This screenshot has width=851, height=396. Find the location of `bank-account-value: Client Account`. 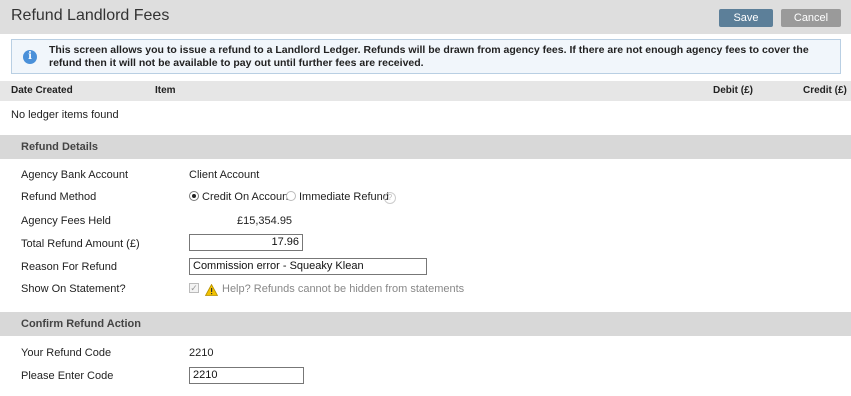

bank-account-value: Client Account is located at coordinates (224, 175).